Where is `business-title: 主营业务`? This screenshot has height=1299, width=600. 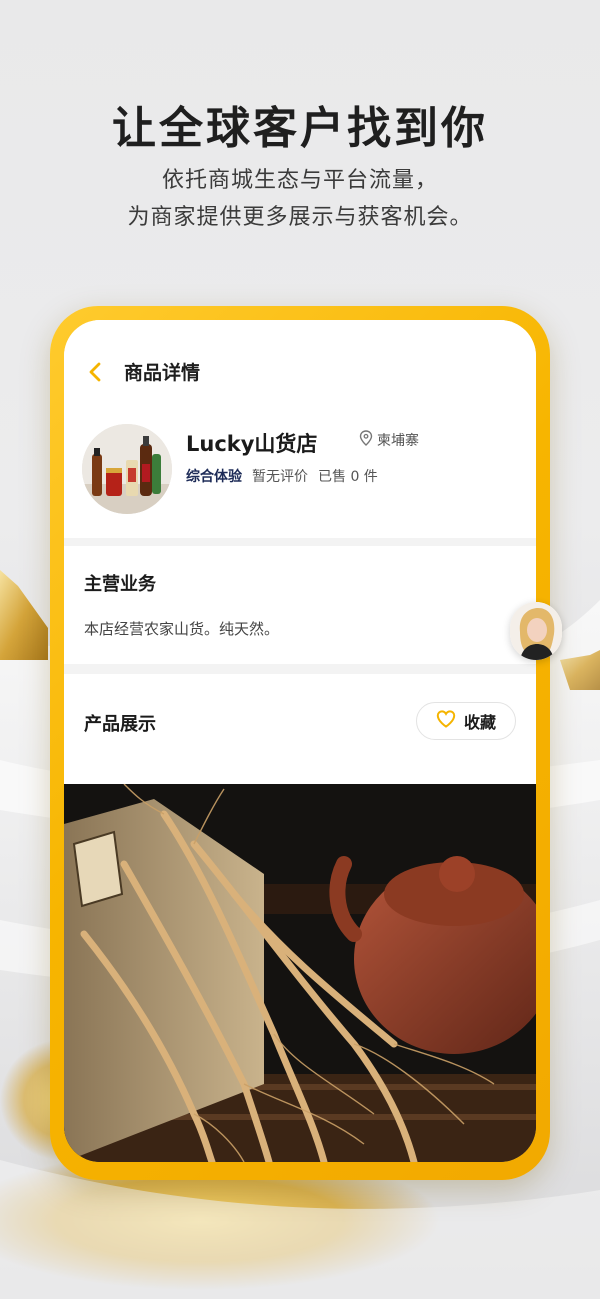
business-title: 主营业务 is located at coordinates (120, 584).